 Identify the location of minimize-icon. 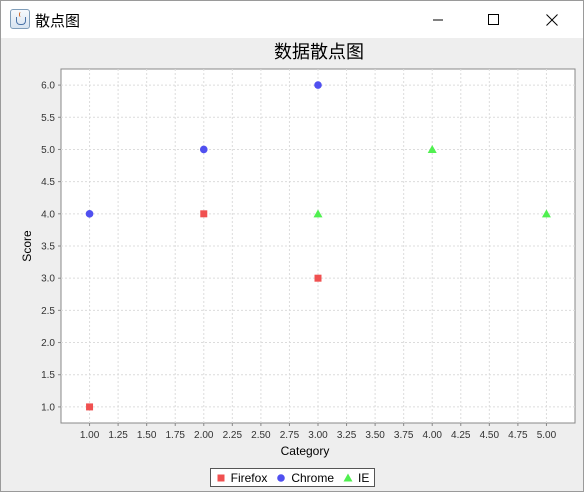
(438, 19).